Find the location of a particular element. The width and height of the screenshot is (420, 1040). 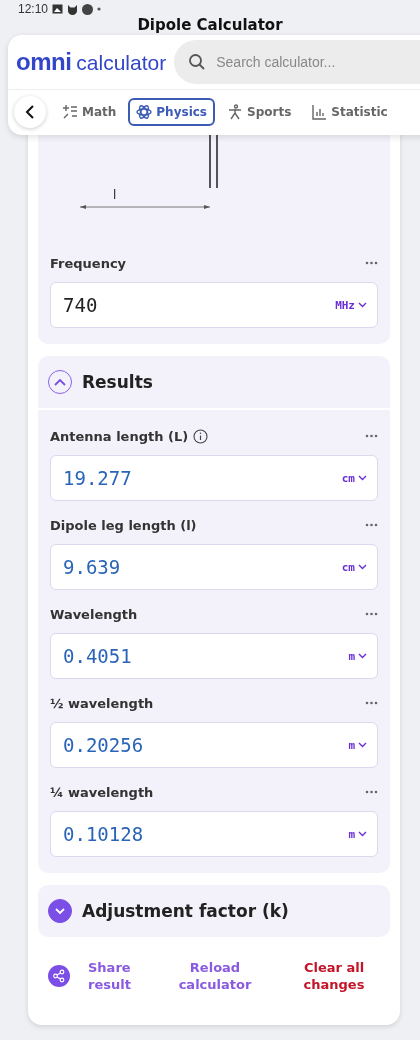

bar-chart-icon is located at coordinates (319, 112).